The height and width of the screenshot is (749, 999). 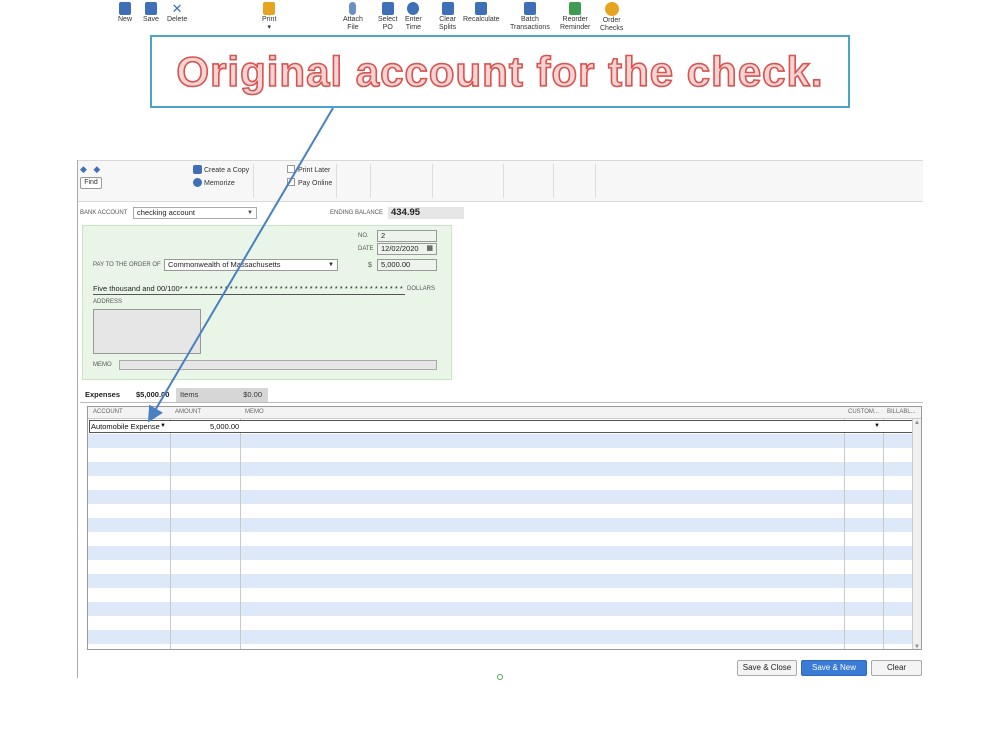 I want to click on address-field, so click(x=147, y=331).